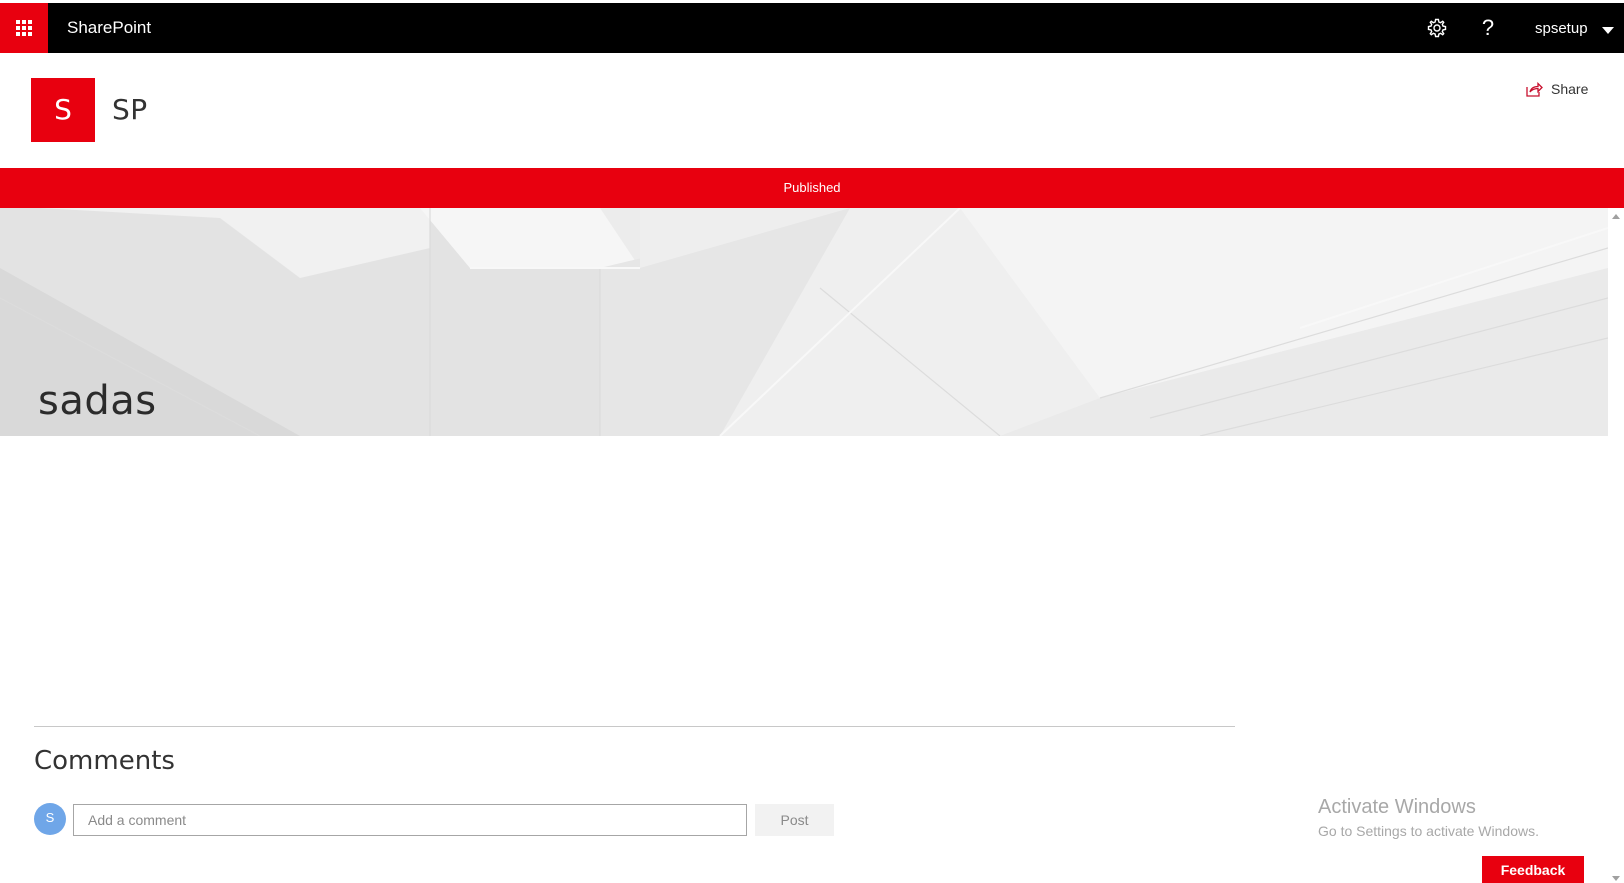 The width and height of the screenshot is (1624, 883). What do you see at coordinates (1397, 807) in the screenshot?
I see `activate-windows-title: Activate Windows` at bounding box center [1397, 807].